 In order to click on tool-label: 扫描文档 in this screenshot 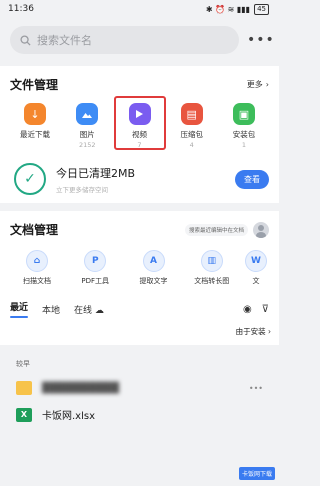, I will do `click(37, 281)`.